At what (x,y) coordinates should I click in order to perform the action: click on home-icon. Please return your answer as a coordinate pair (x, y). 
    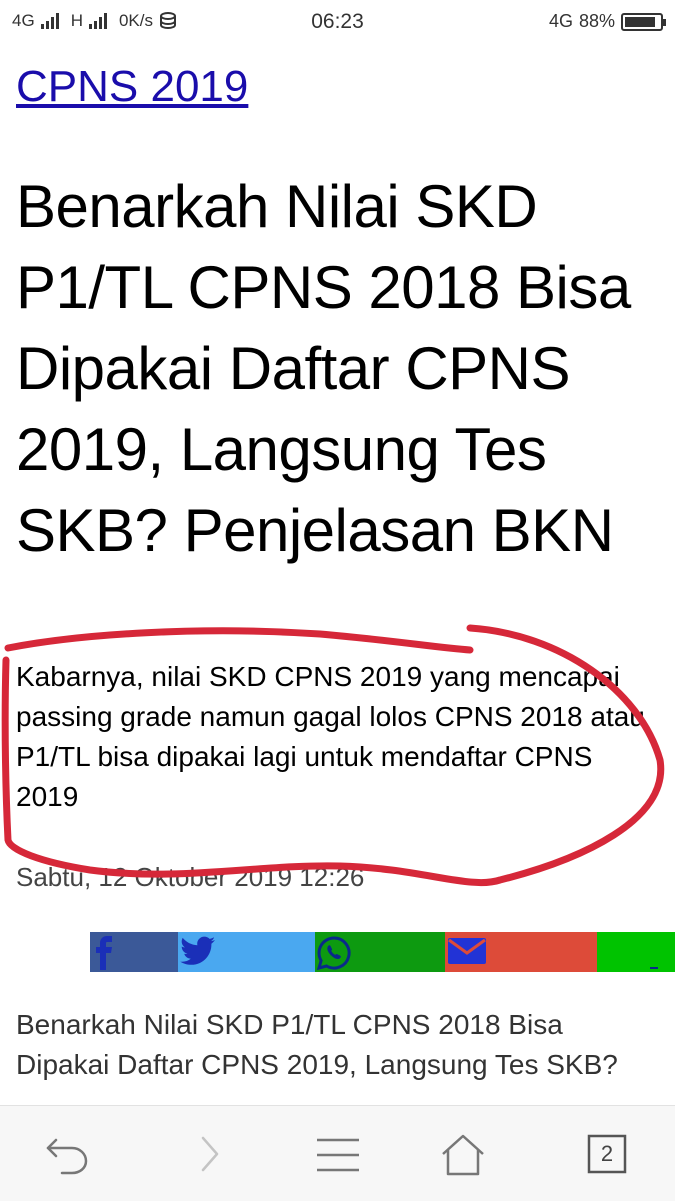
    Looking at the image, I should click on (463, 1155).